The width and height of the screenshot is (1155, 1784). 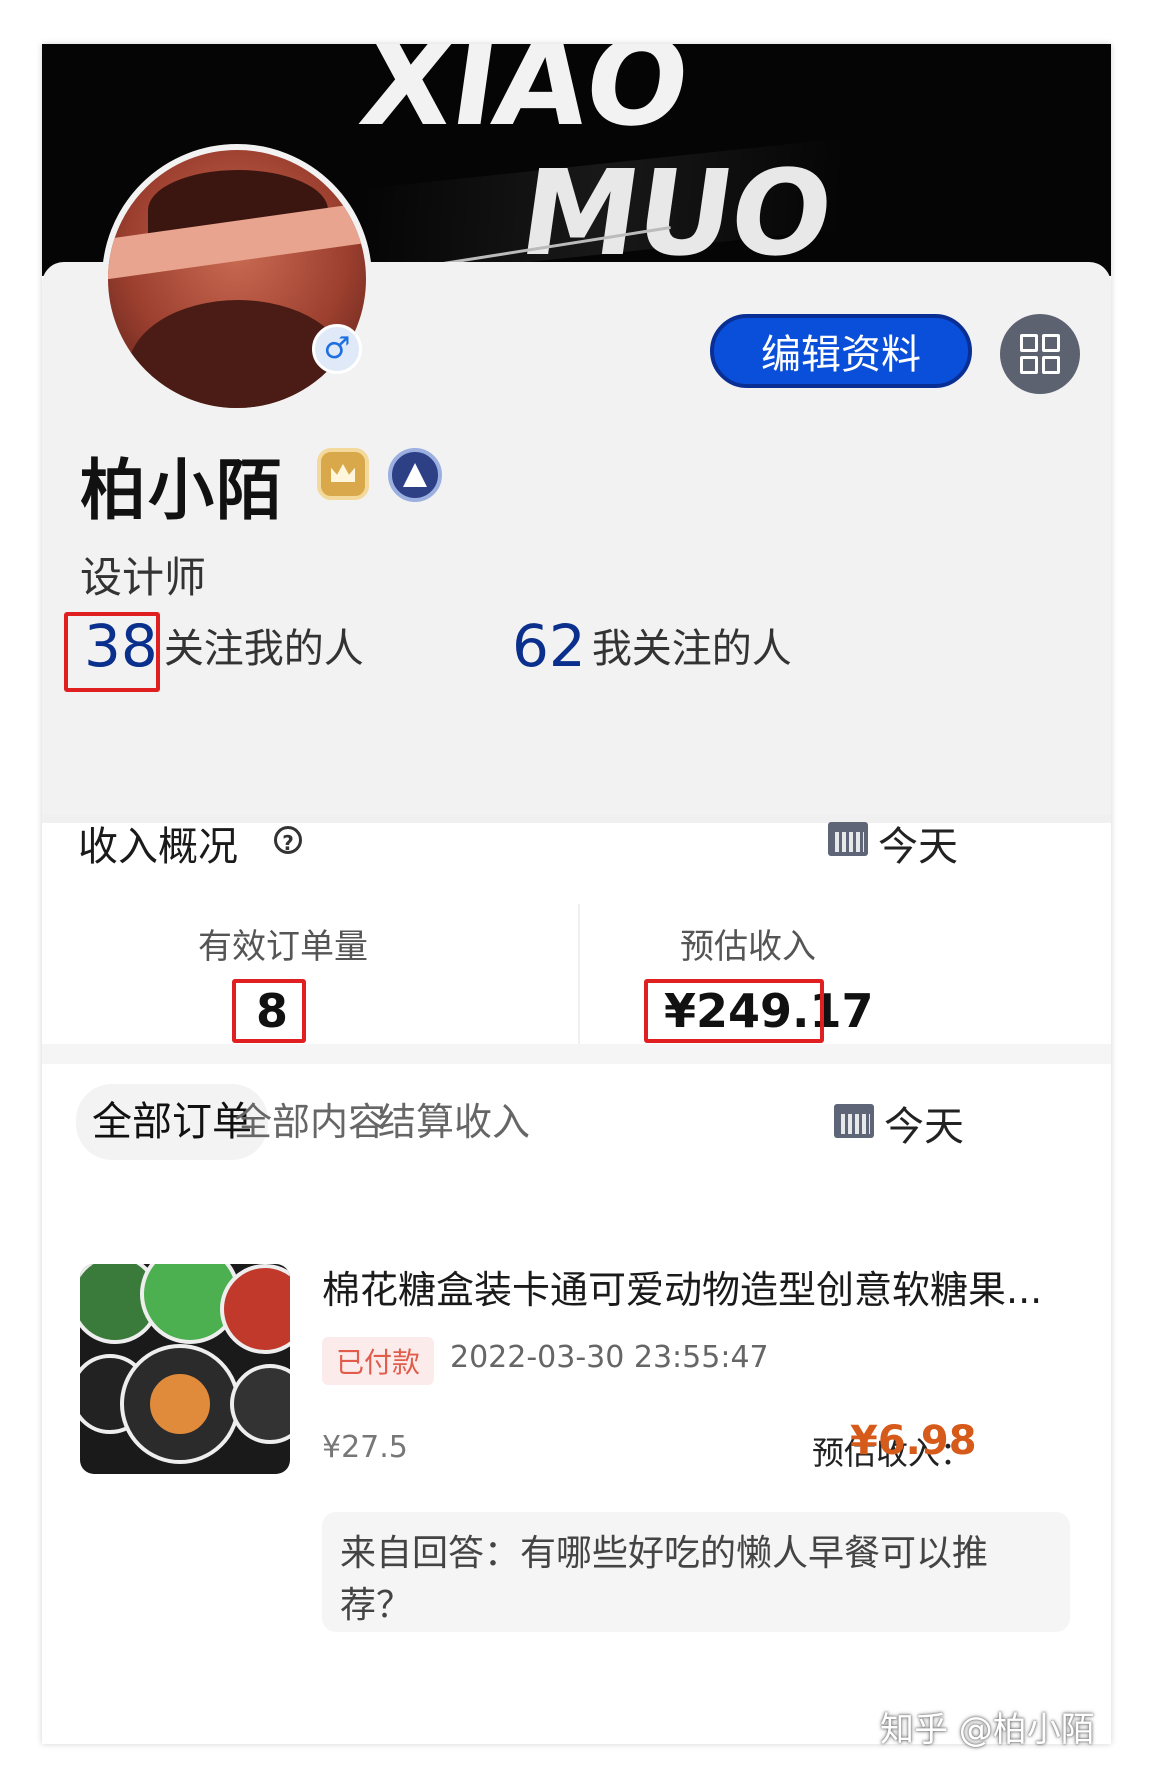 I want to click on estimated-income-label: 预估收入, so click(x=748, y=947).